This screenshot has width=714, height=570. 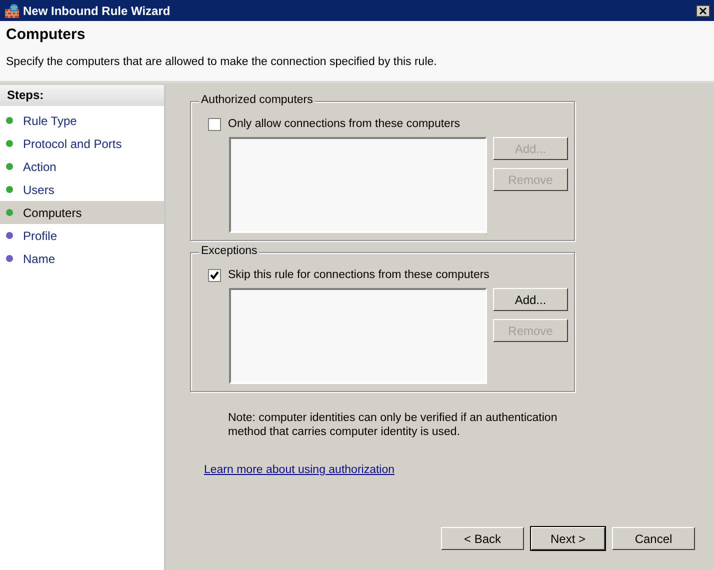 I want to click on checkbox-label: Only allow connections from these computers, so click(x=344, y=124).